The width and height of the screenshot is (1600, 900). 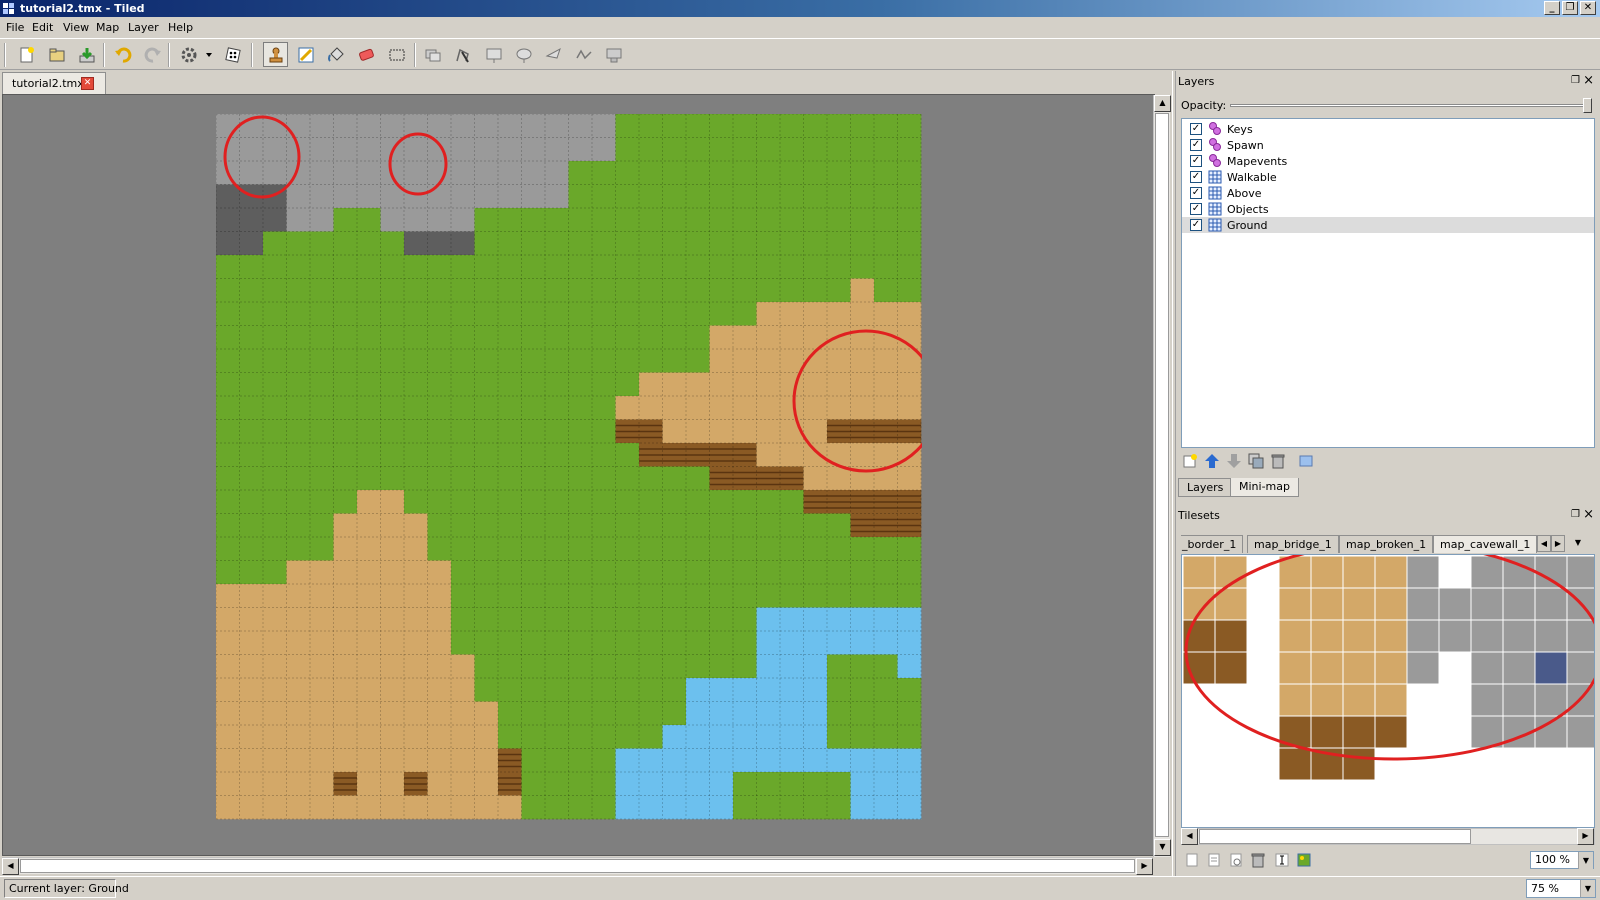 I want to click on restore-button: ❐, so click(x=1570, y=8).